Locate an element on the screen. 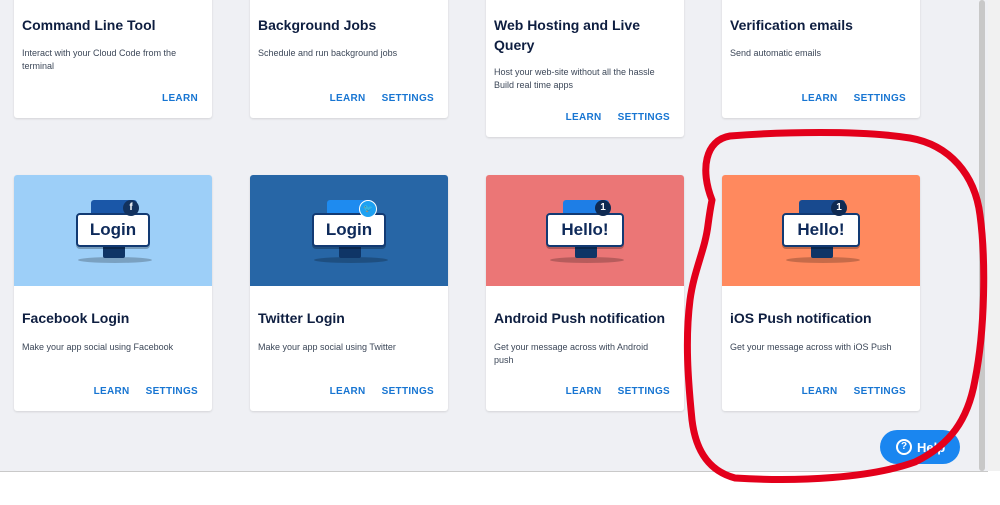 This screenshot has height=505, width=1000. card-description: Make your app social using Twitter is located at coordinates (327, 347).